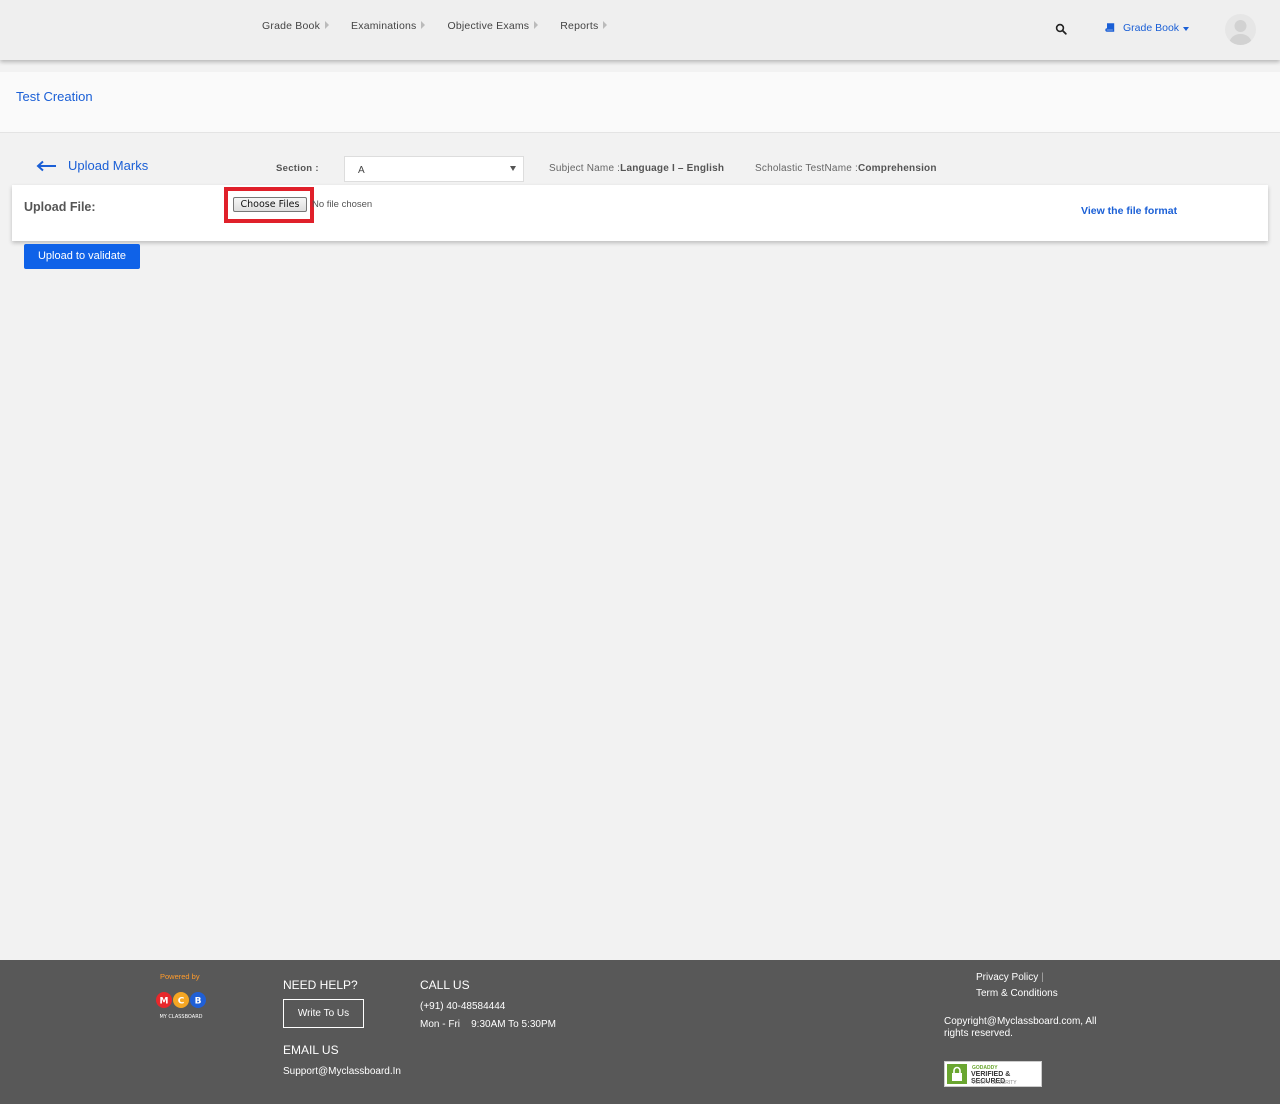  What do you see at coordinates (198, 1002) in the screenshot?
I see `logo-letter-b: B` at bounding box center [198, 1002].